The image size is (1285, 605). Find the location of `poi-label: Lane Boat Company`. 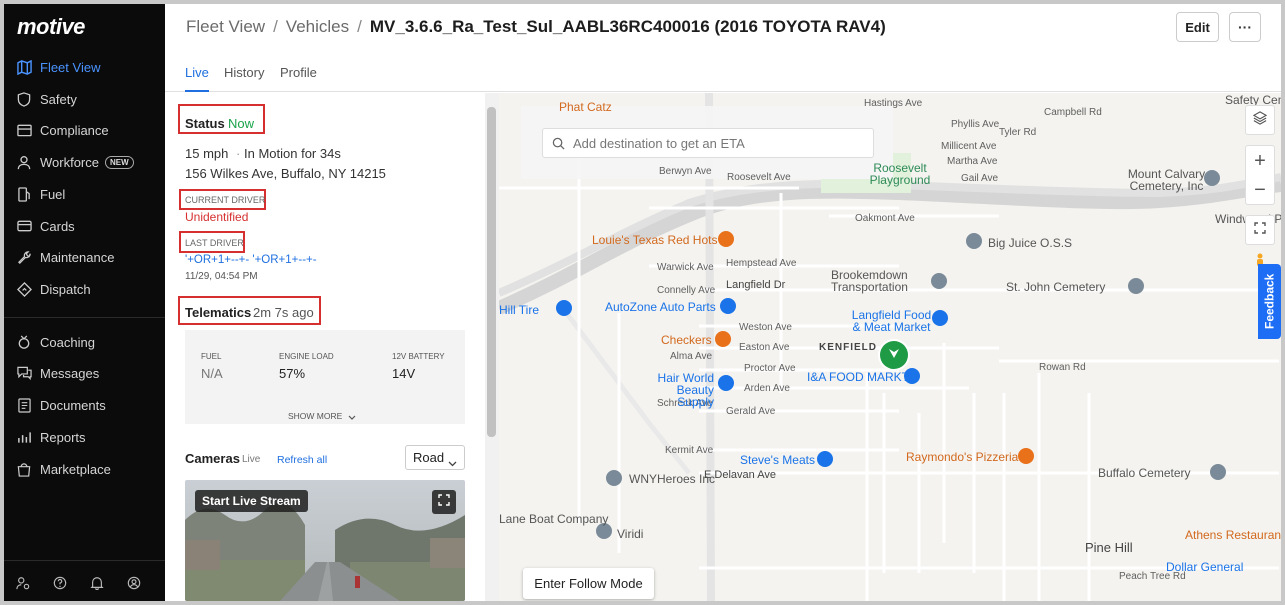

poi-label: Lane Boat Company is located at coordinates (553, 519).